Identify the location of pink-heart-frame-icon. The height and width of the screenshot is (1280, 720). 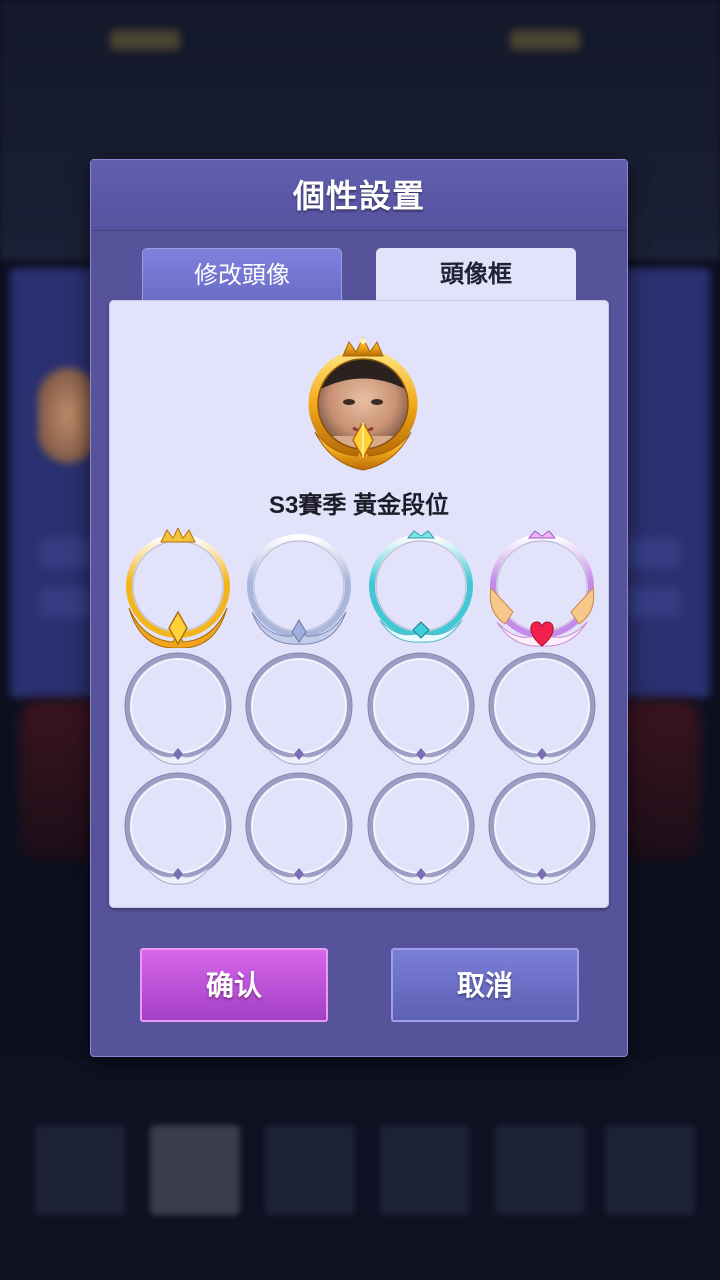
(542, 588).